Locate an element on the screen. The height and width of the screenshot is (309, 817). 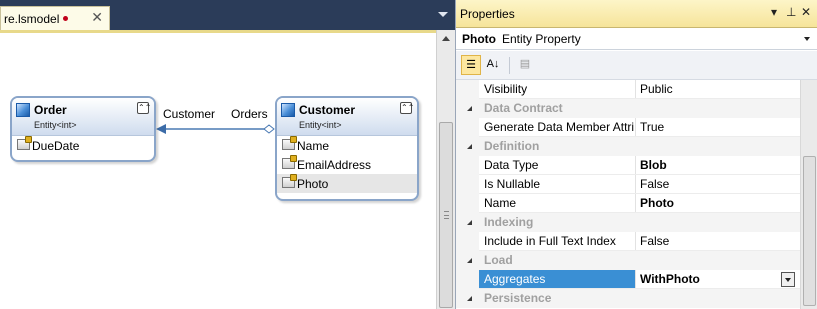
entity-header: Order Entity<int> ⌃⌃ is located at coordinates (83, 117).